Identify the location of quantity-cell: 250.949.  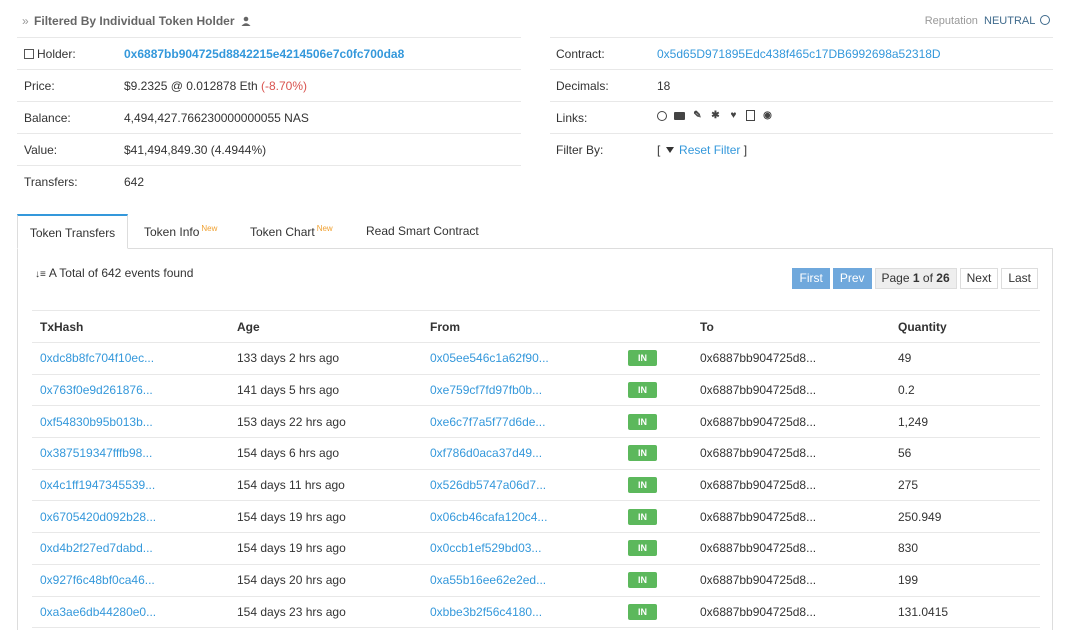
(965, 517).